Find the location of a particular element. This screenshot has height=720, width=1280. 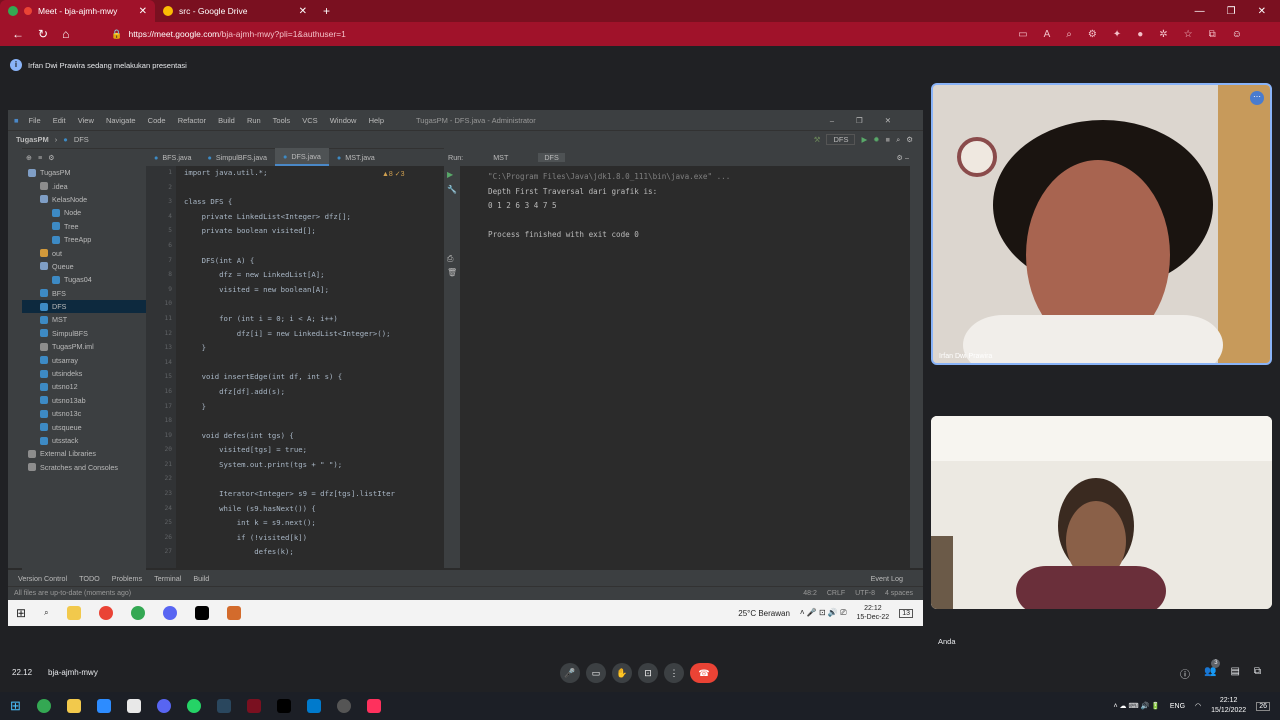

menu-window: Window is located at coordinates (343, 120).